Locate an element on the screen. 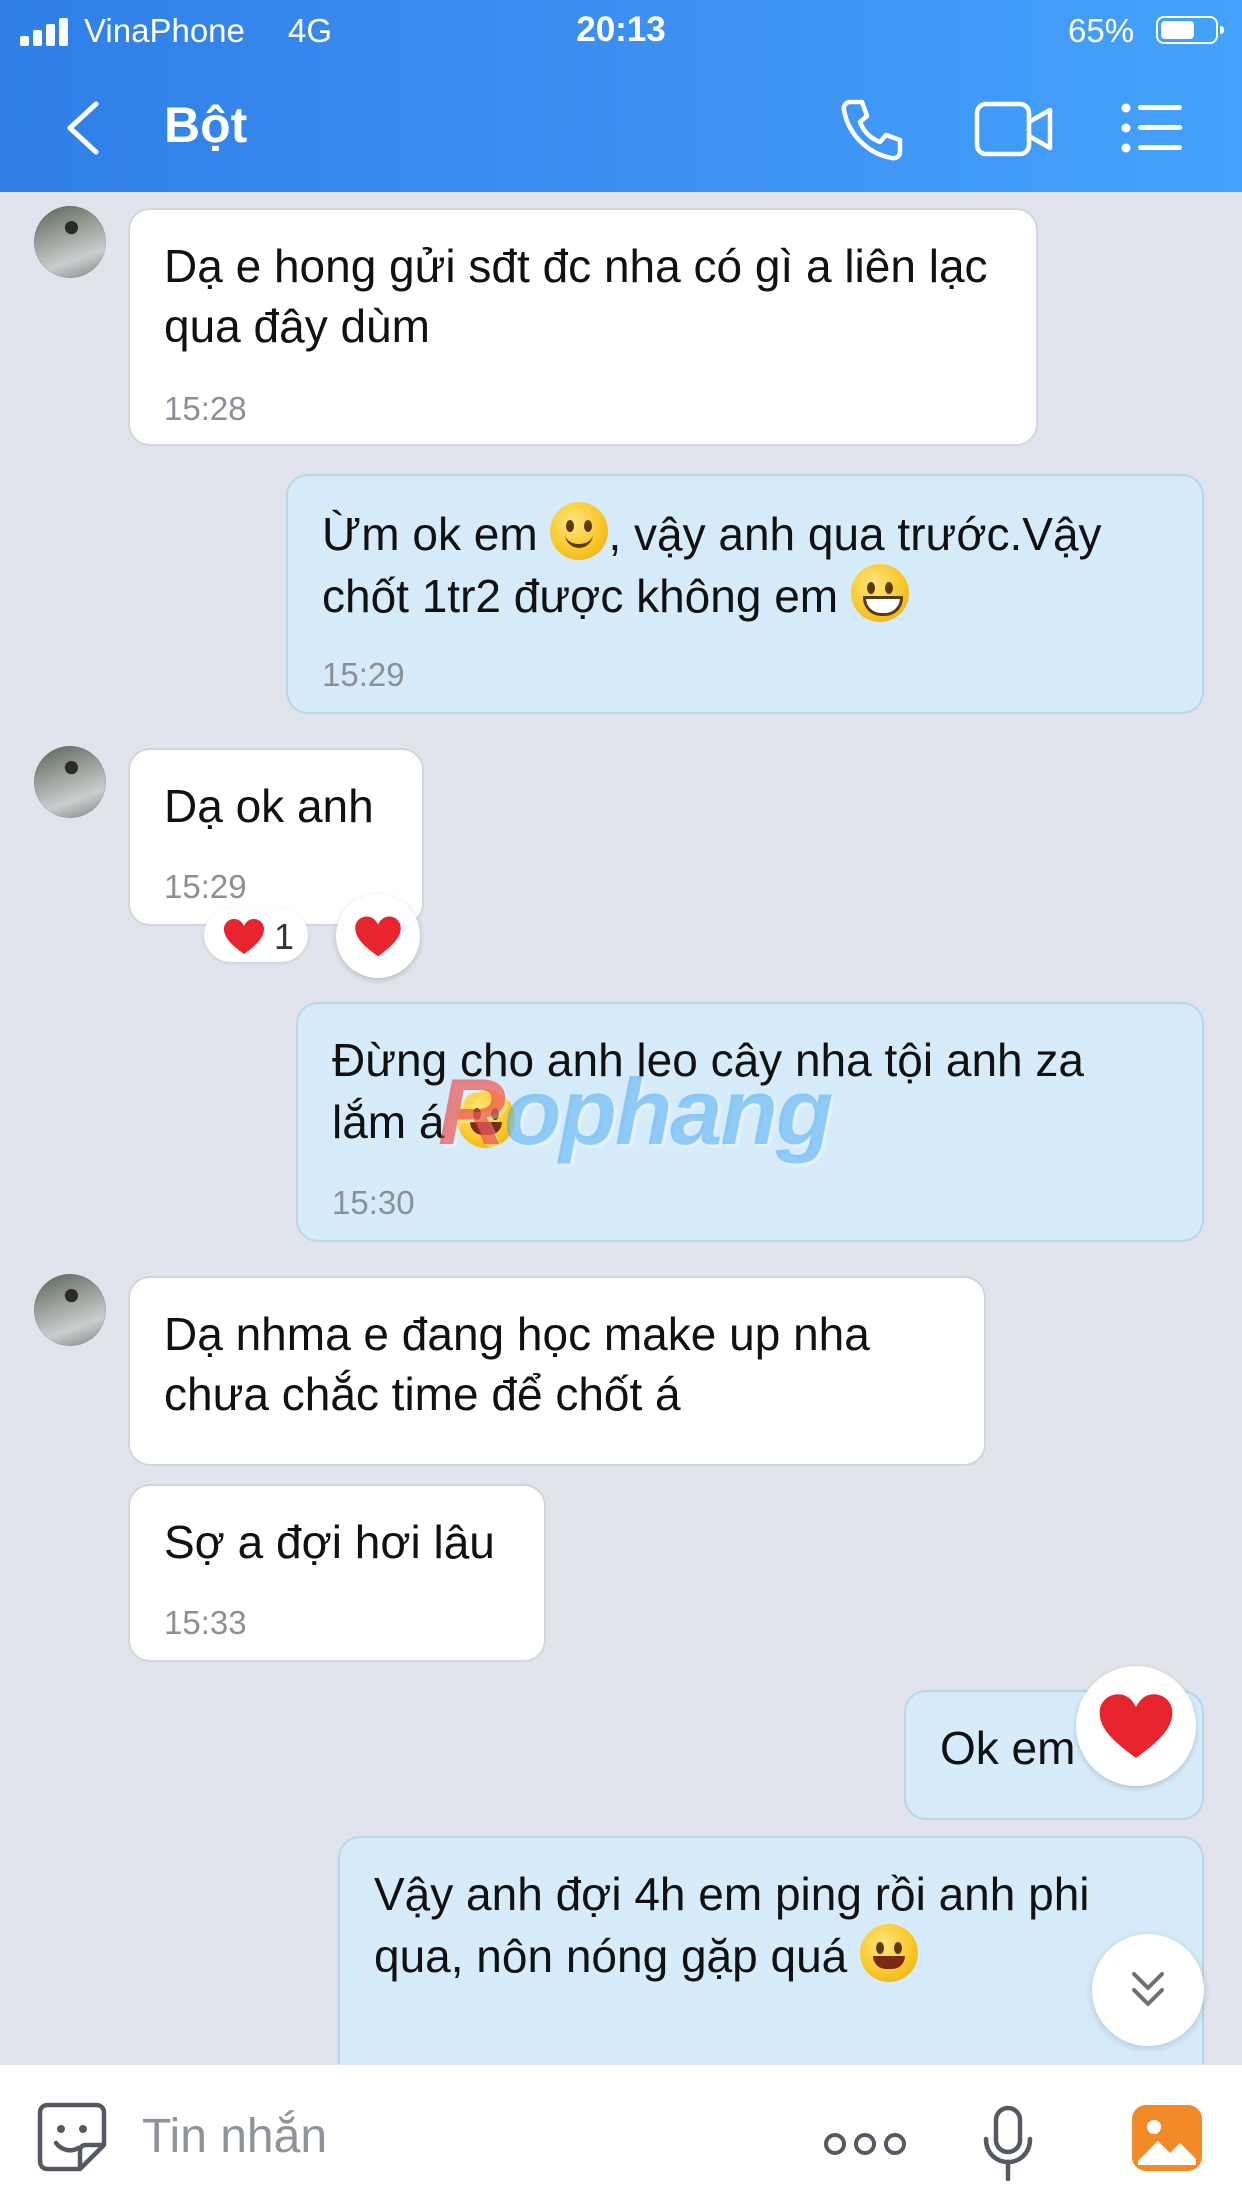  microphone-icon is located at coordinates (1008, 2144).